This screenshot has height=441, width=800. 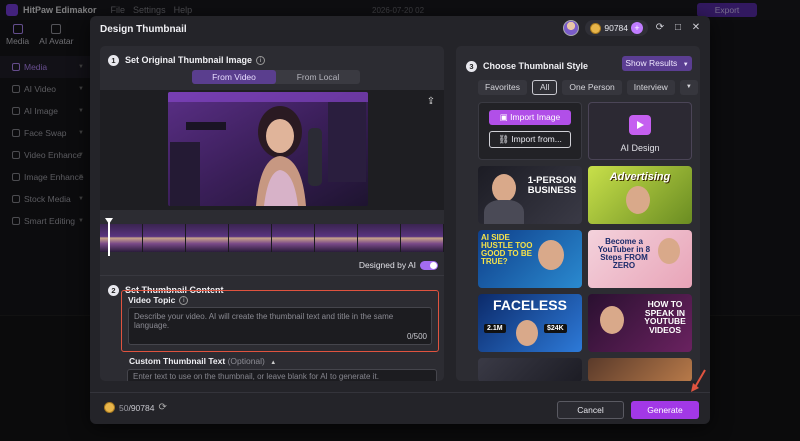 I want to click on generate-button: Generate, so click(x=665, y=410).